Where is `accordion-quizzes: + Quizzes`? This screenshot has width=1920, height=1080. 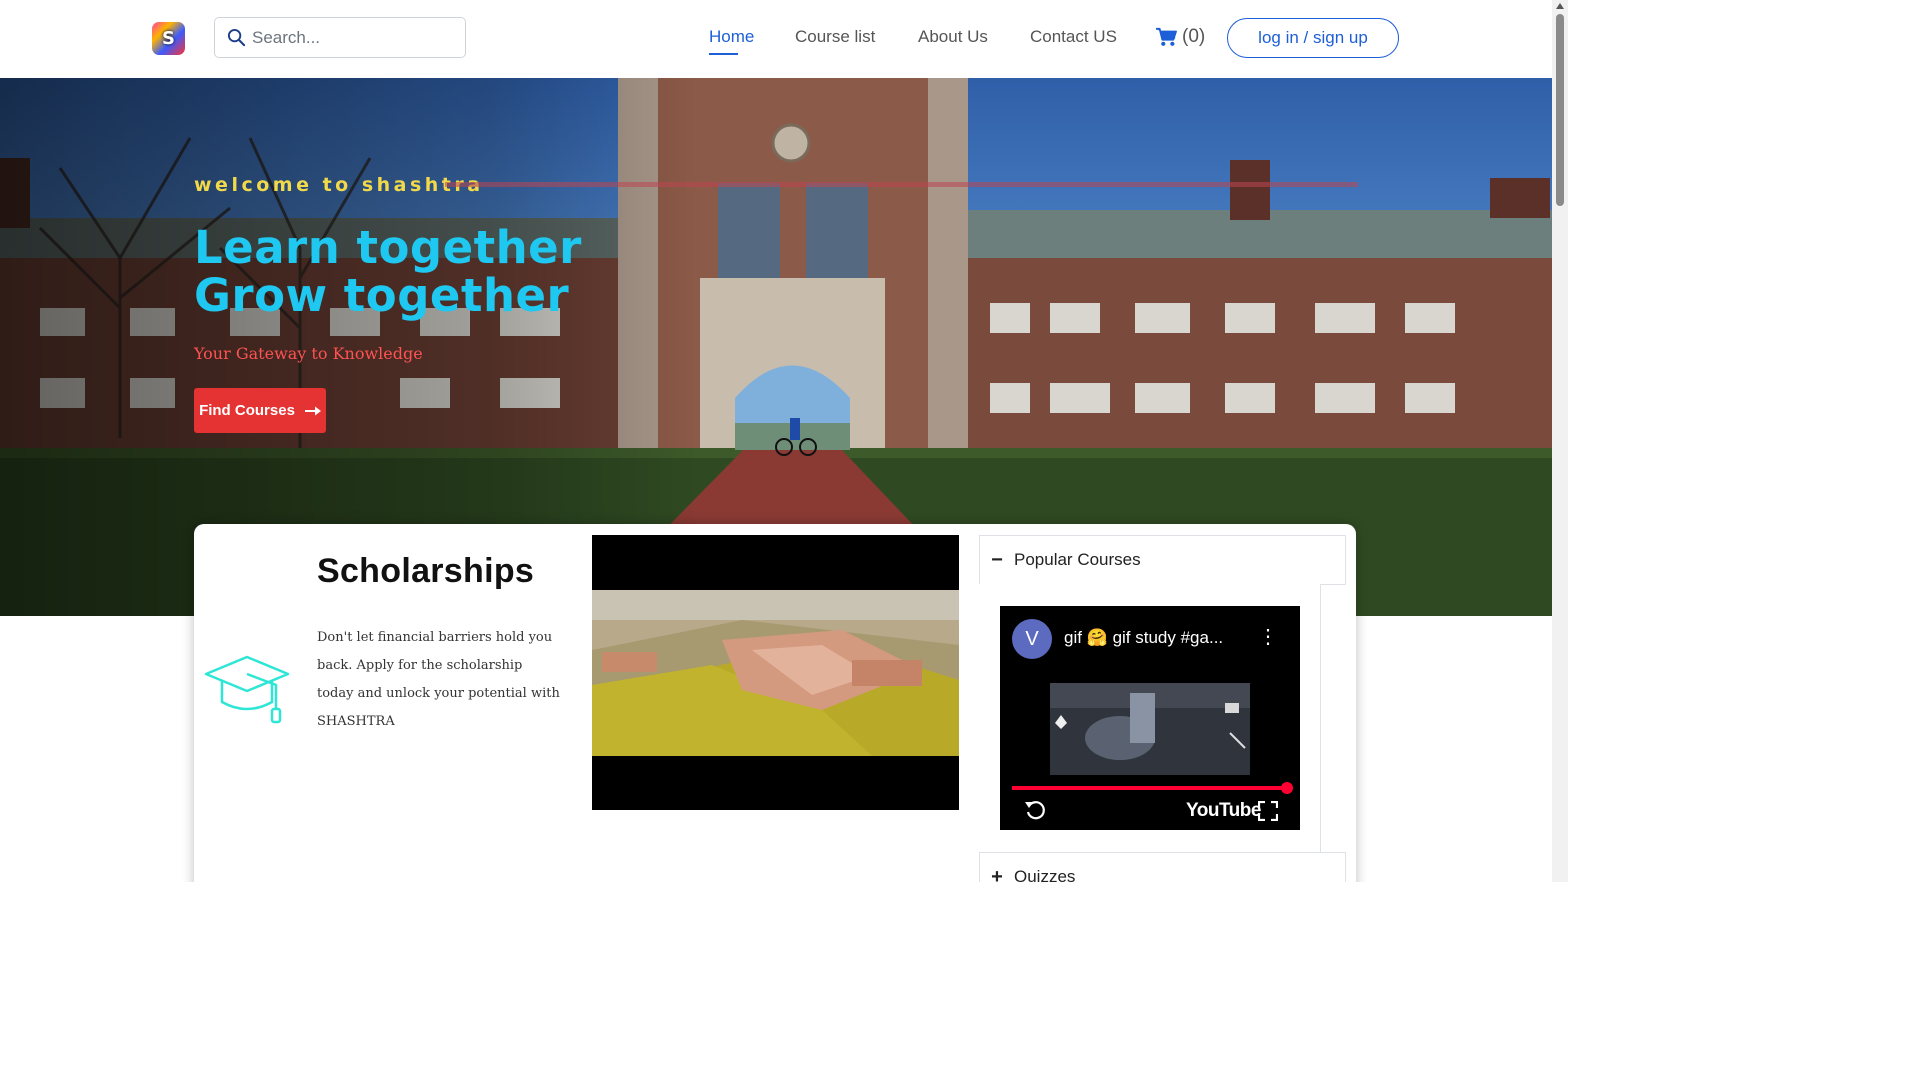 accordion-quizzes: + Quizzes is located at coordinates (1162, 867).